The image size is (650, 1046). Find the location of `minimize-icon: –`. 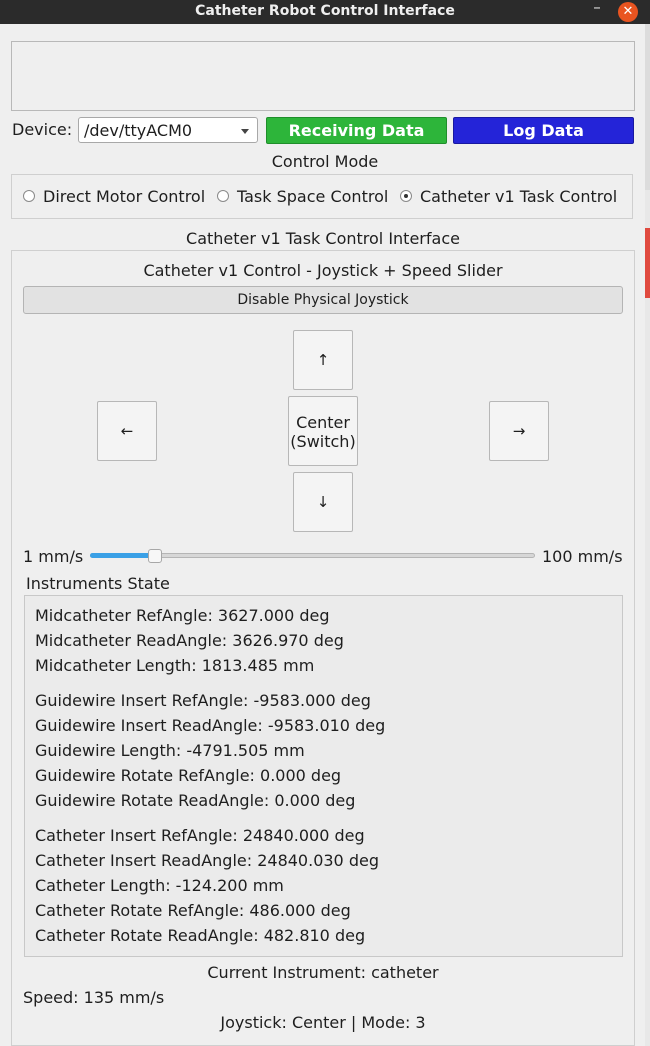

minimize-icon: – is located at coordinates (597, 10).